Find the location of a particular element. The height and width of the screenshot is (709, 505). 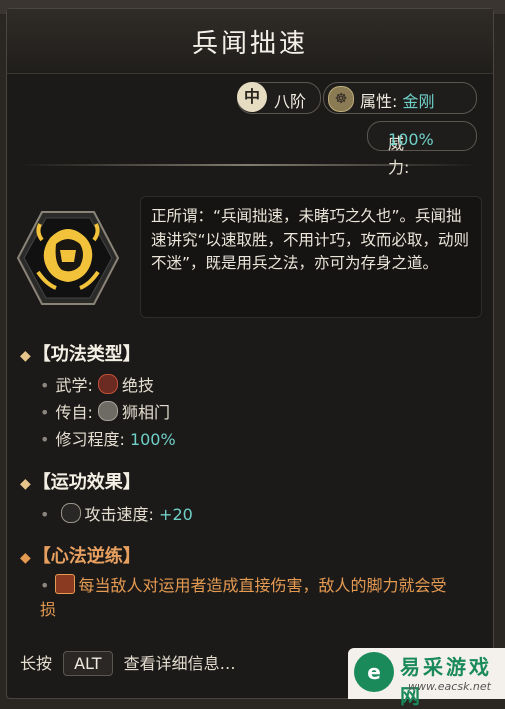

swords-icon is located at coordinates (70, 513).